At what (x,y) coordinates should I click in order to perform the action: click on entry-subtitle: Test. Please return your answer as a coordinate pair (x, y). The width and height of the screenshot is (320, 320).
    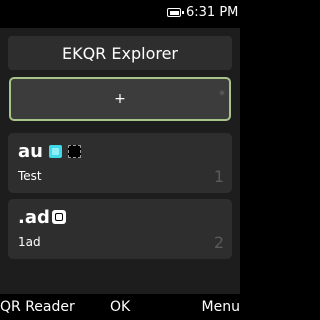
    Looking at the image, I should click on (30, 176).